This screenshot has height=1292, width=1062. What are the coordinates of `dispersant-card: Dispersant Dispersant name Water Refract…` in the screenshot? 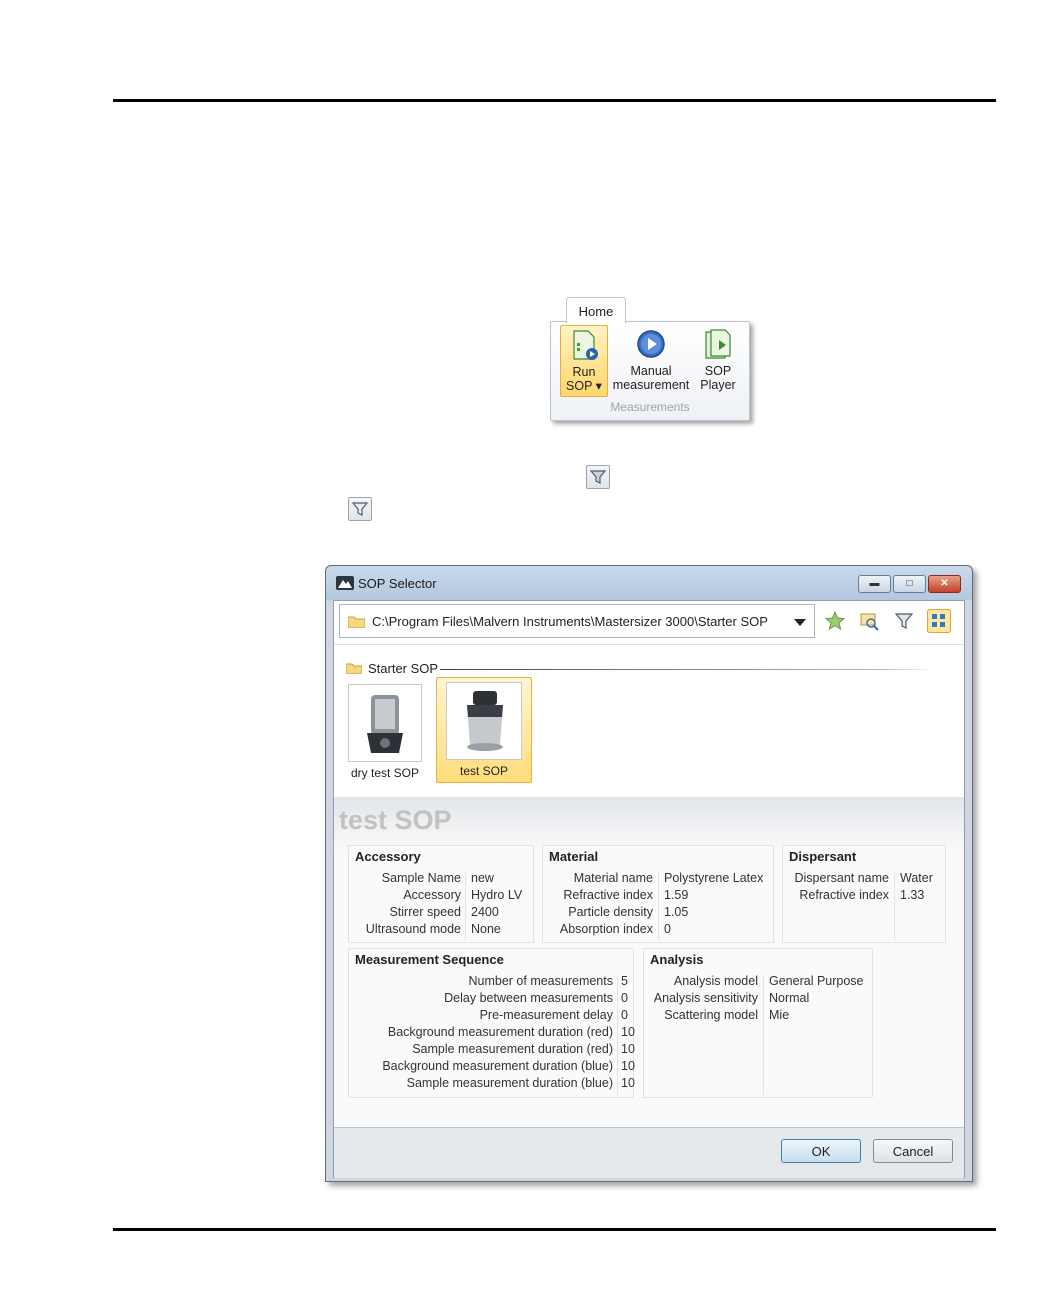 It's located at (864, 894).